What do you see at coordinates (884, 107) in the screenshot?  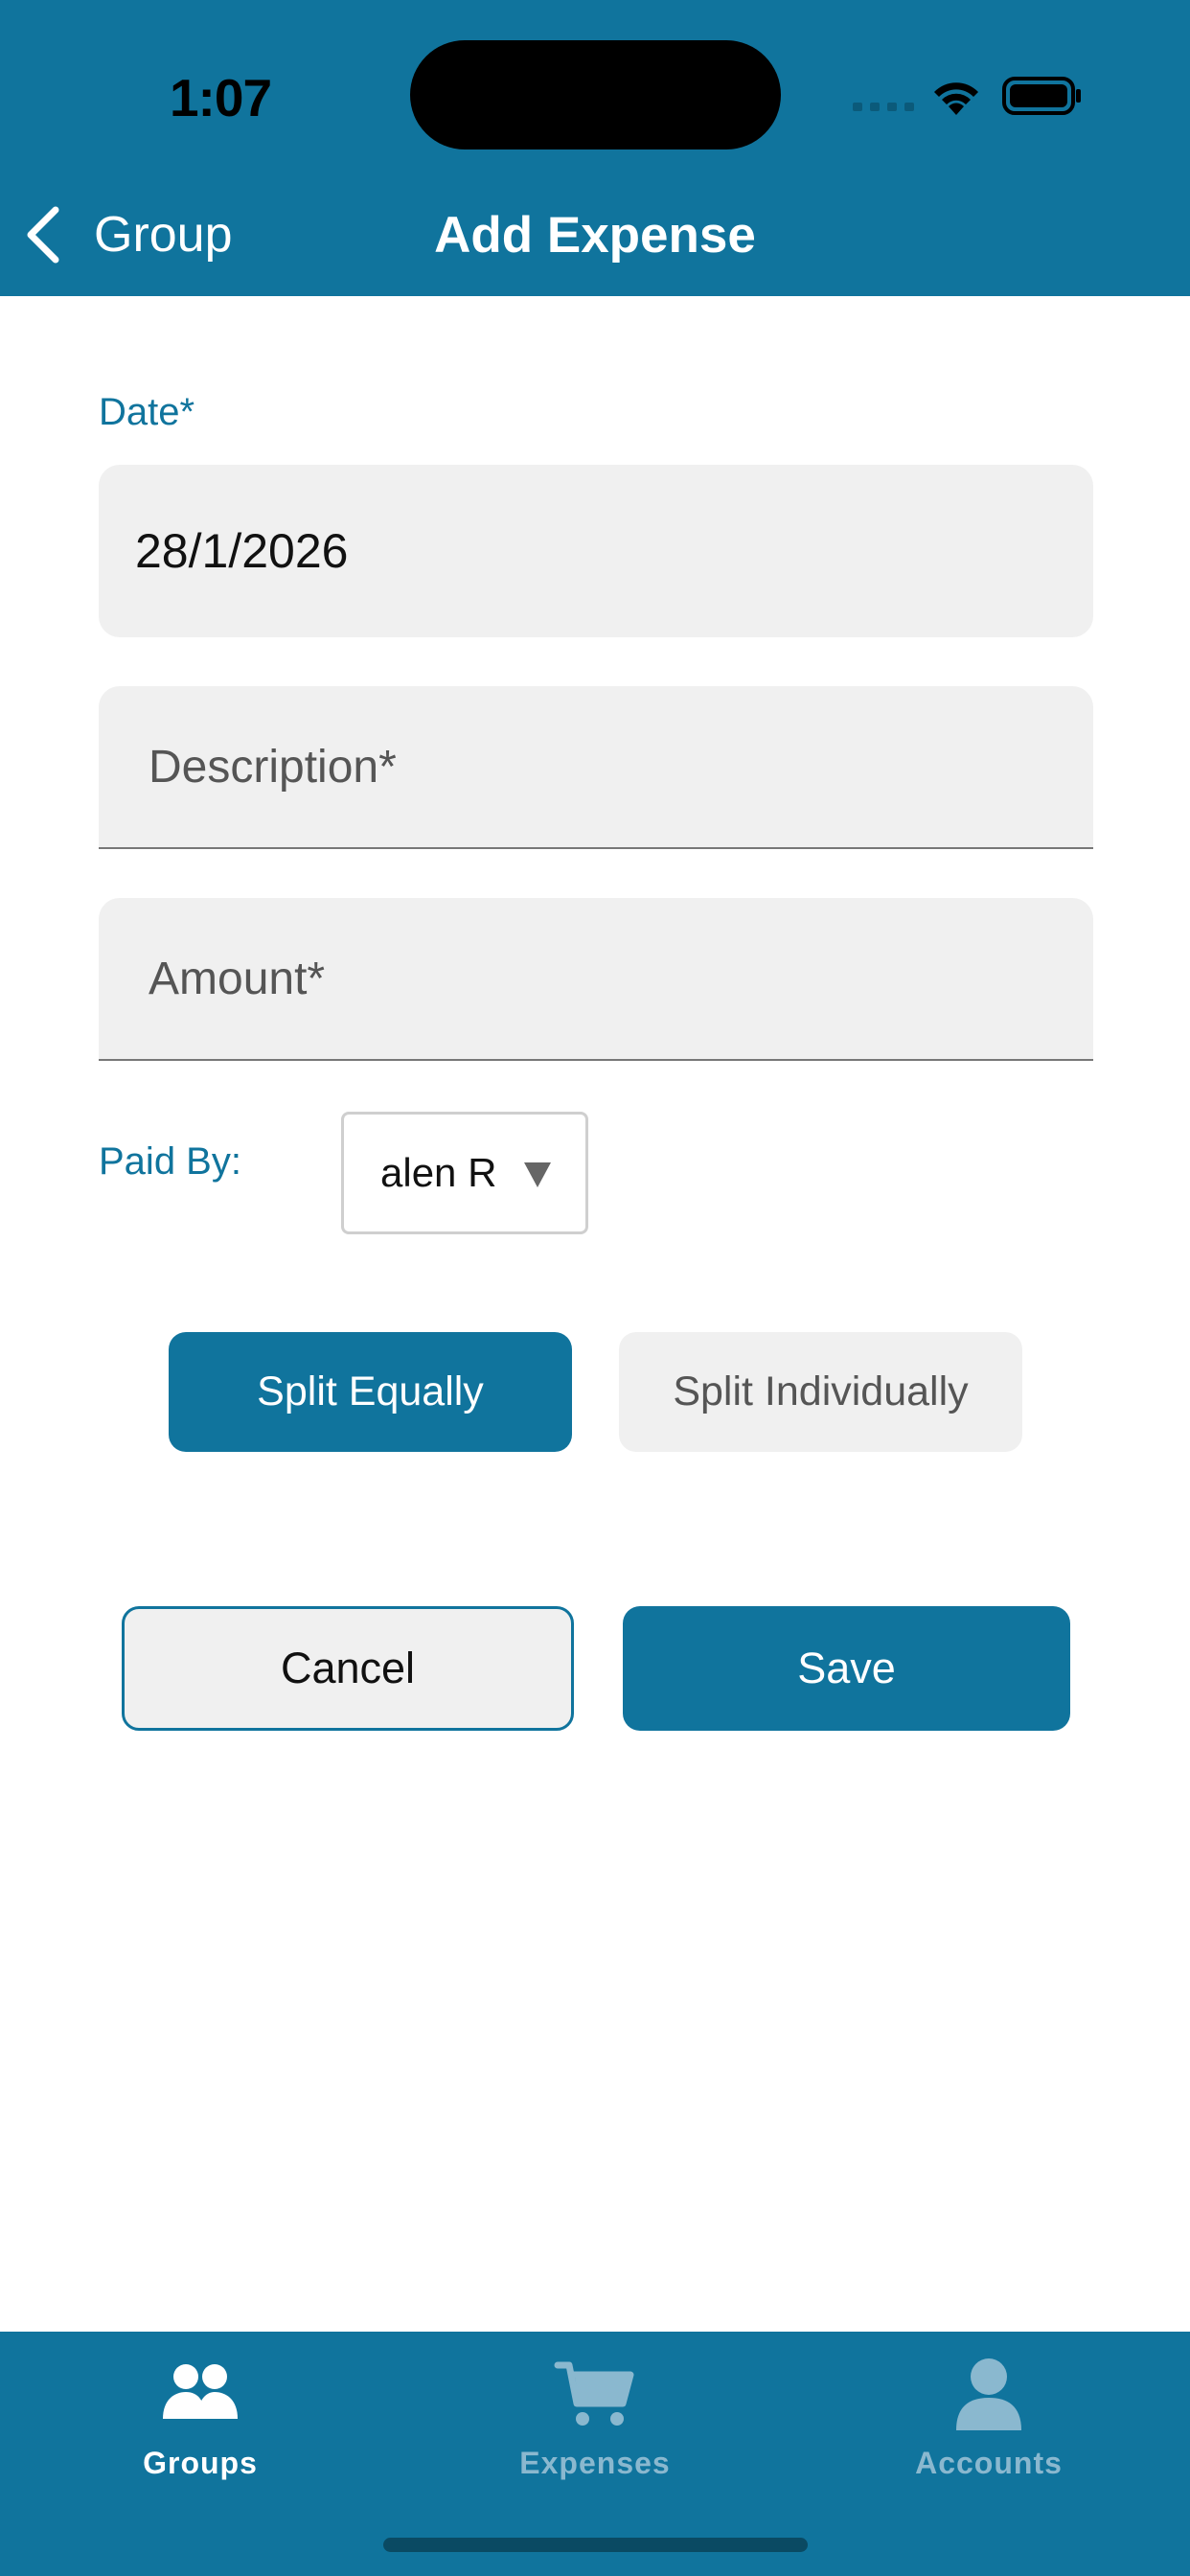 I see `cellular-signal-icon` at bounding box center [884, 107].